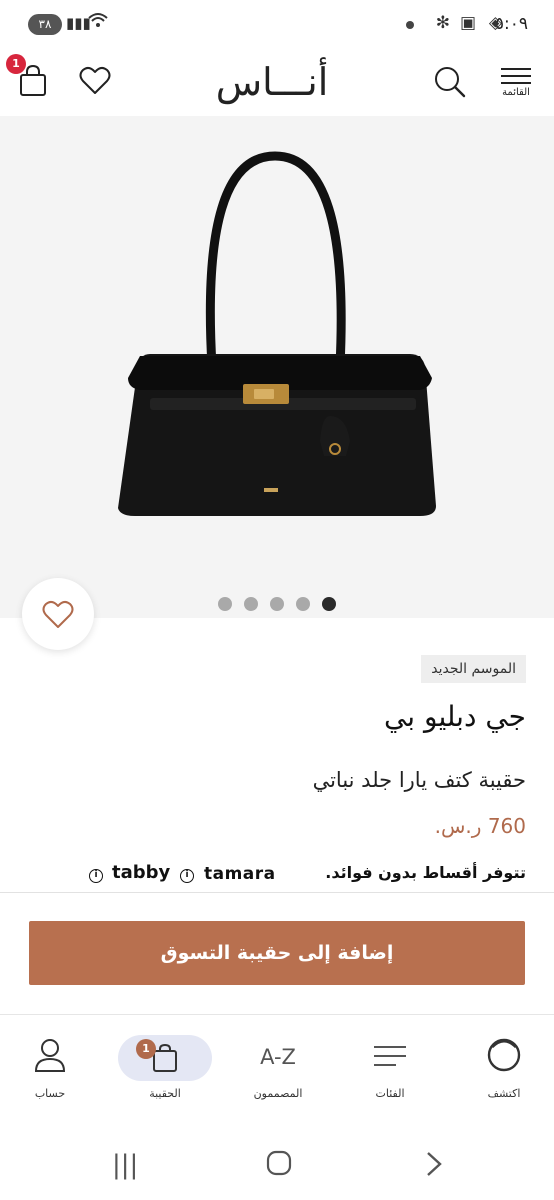 The height and width of the screenshot is (1200, 554). What do you see at coordinates (240, 874) in the screenshot?
I see `tamara-logo: tamara` at bounding box center [240, 874].